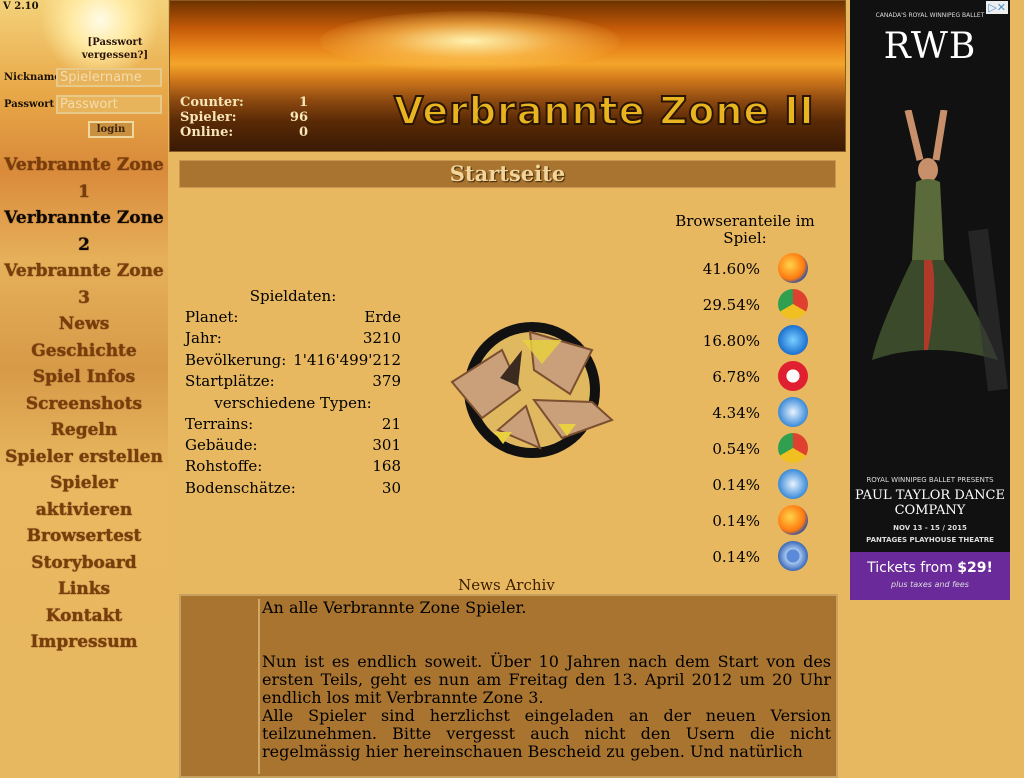  Describe the element at coordinates (111, 129) in the screenshot. I see `login-button: login` at that location.